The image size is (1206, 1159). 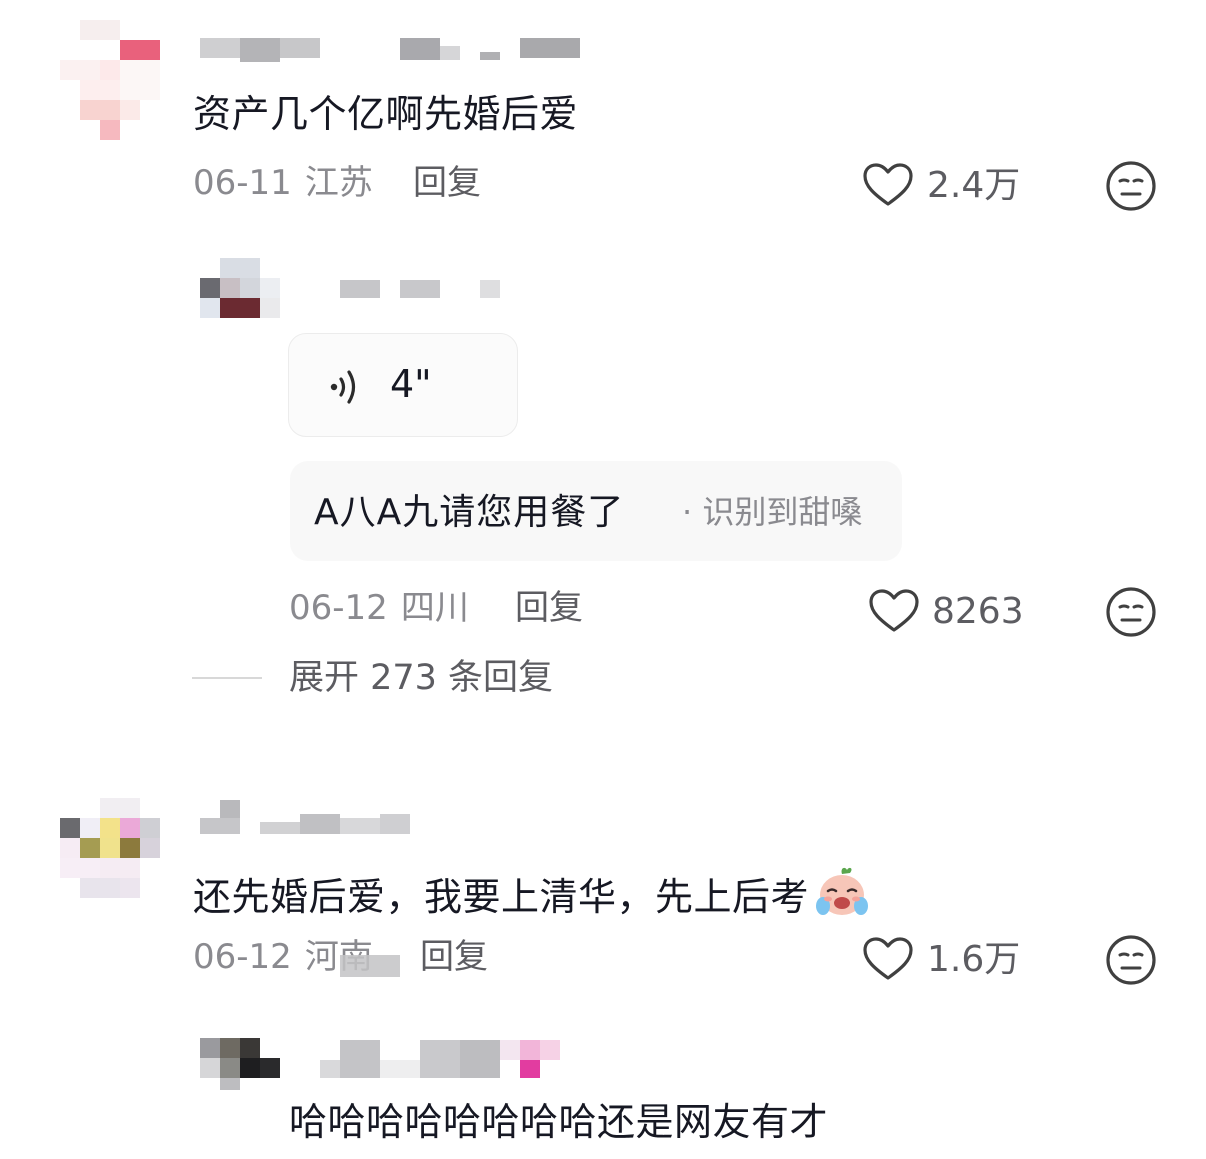 What do you see at coordinates (974, 959) in the screenshot?
I see `like-count: 1.6万` at bounding box center [974, 959].